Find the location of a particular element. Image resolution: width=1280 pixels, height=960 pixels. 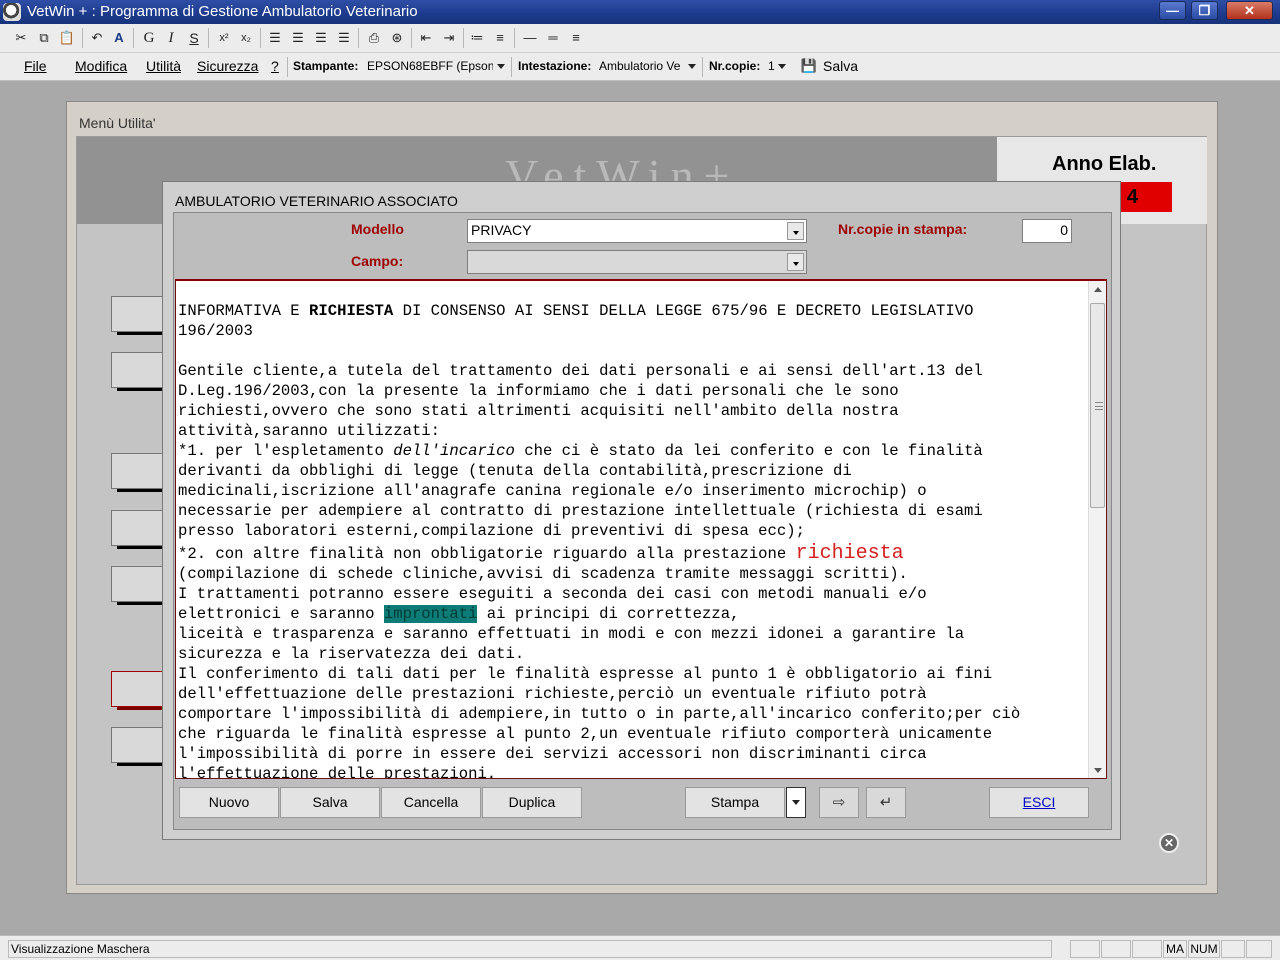

scroll-up-icon is located at coordinates (1098, 289).